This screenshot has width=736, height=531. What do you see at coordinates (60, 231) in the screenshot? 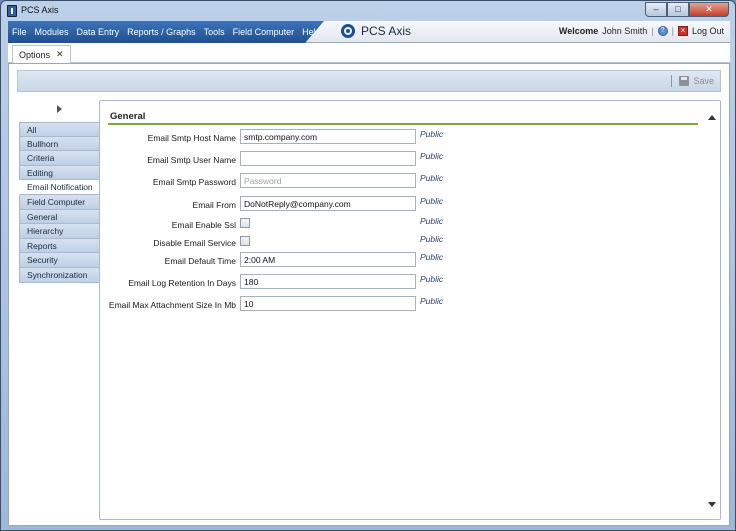
I see `sidebar-item-hierarchy: Hierarchy` at bounding box center [60, 231].